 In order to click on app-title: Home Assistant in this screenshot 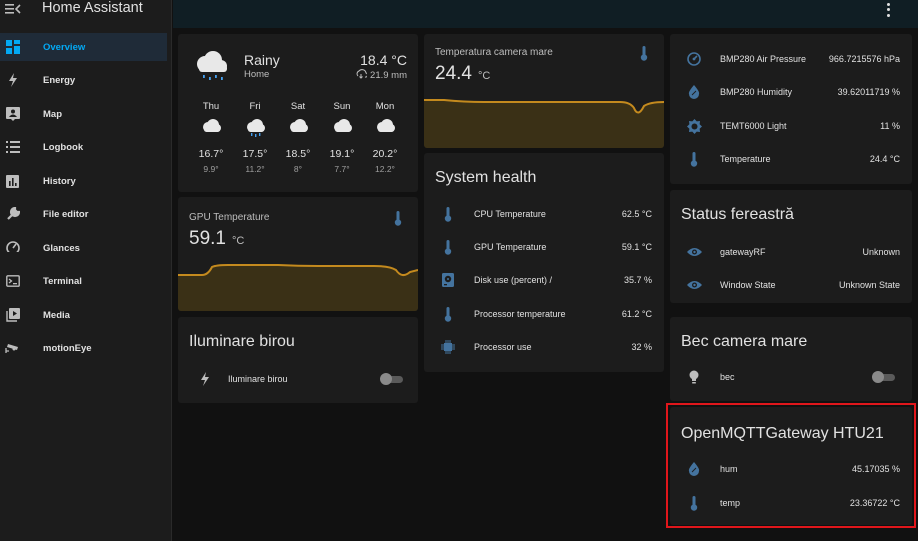, I will do `click(92, 8)`.